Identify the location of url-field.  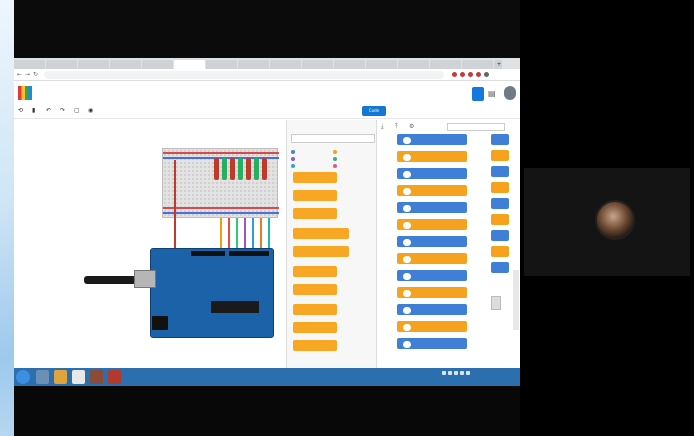
(244, 75).